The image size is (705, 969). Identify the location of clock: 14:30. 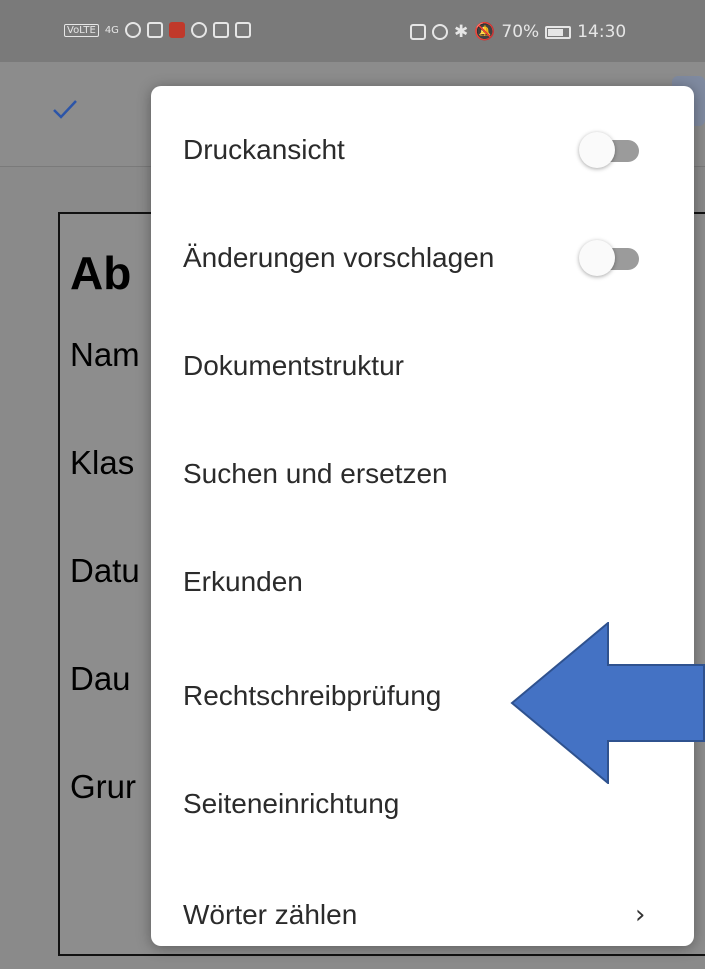
(602, 32).